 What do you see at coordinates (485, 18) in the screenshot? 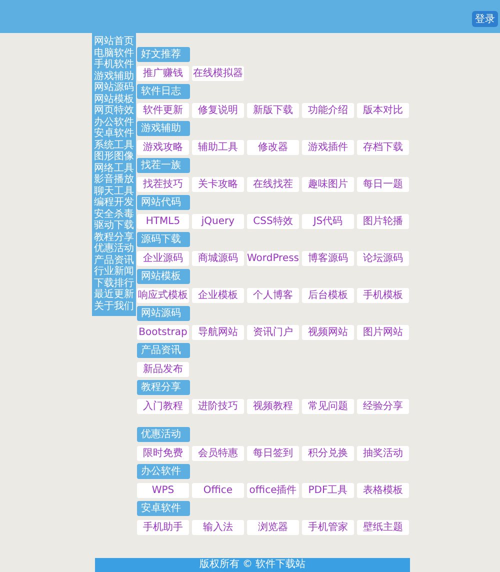
I see `login-button: 登录` at bounding box center [485, 18].